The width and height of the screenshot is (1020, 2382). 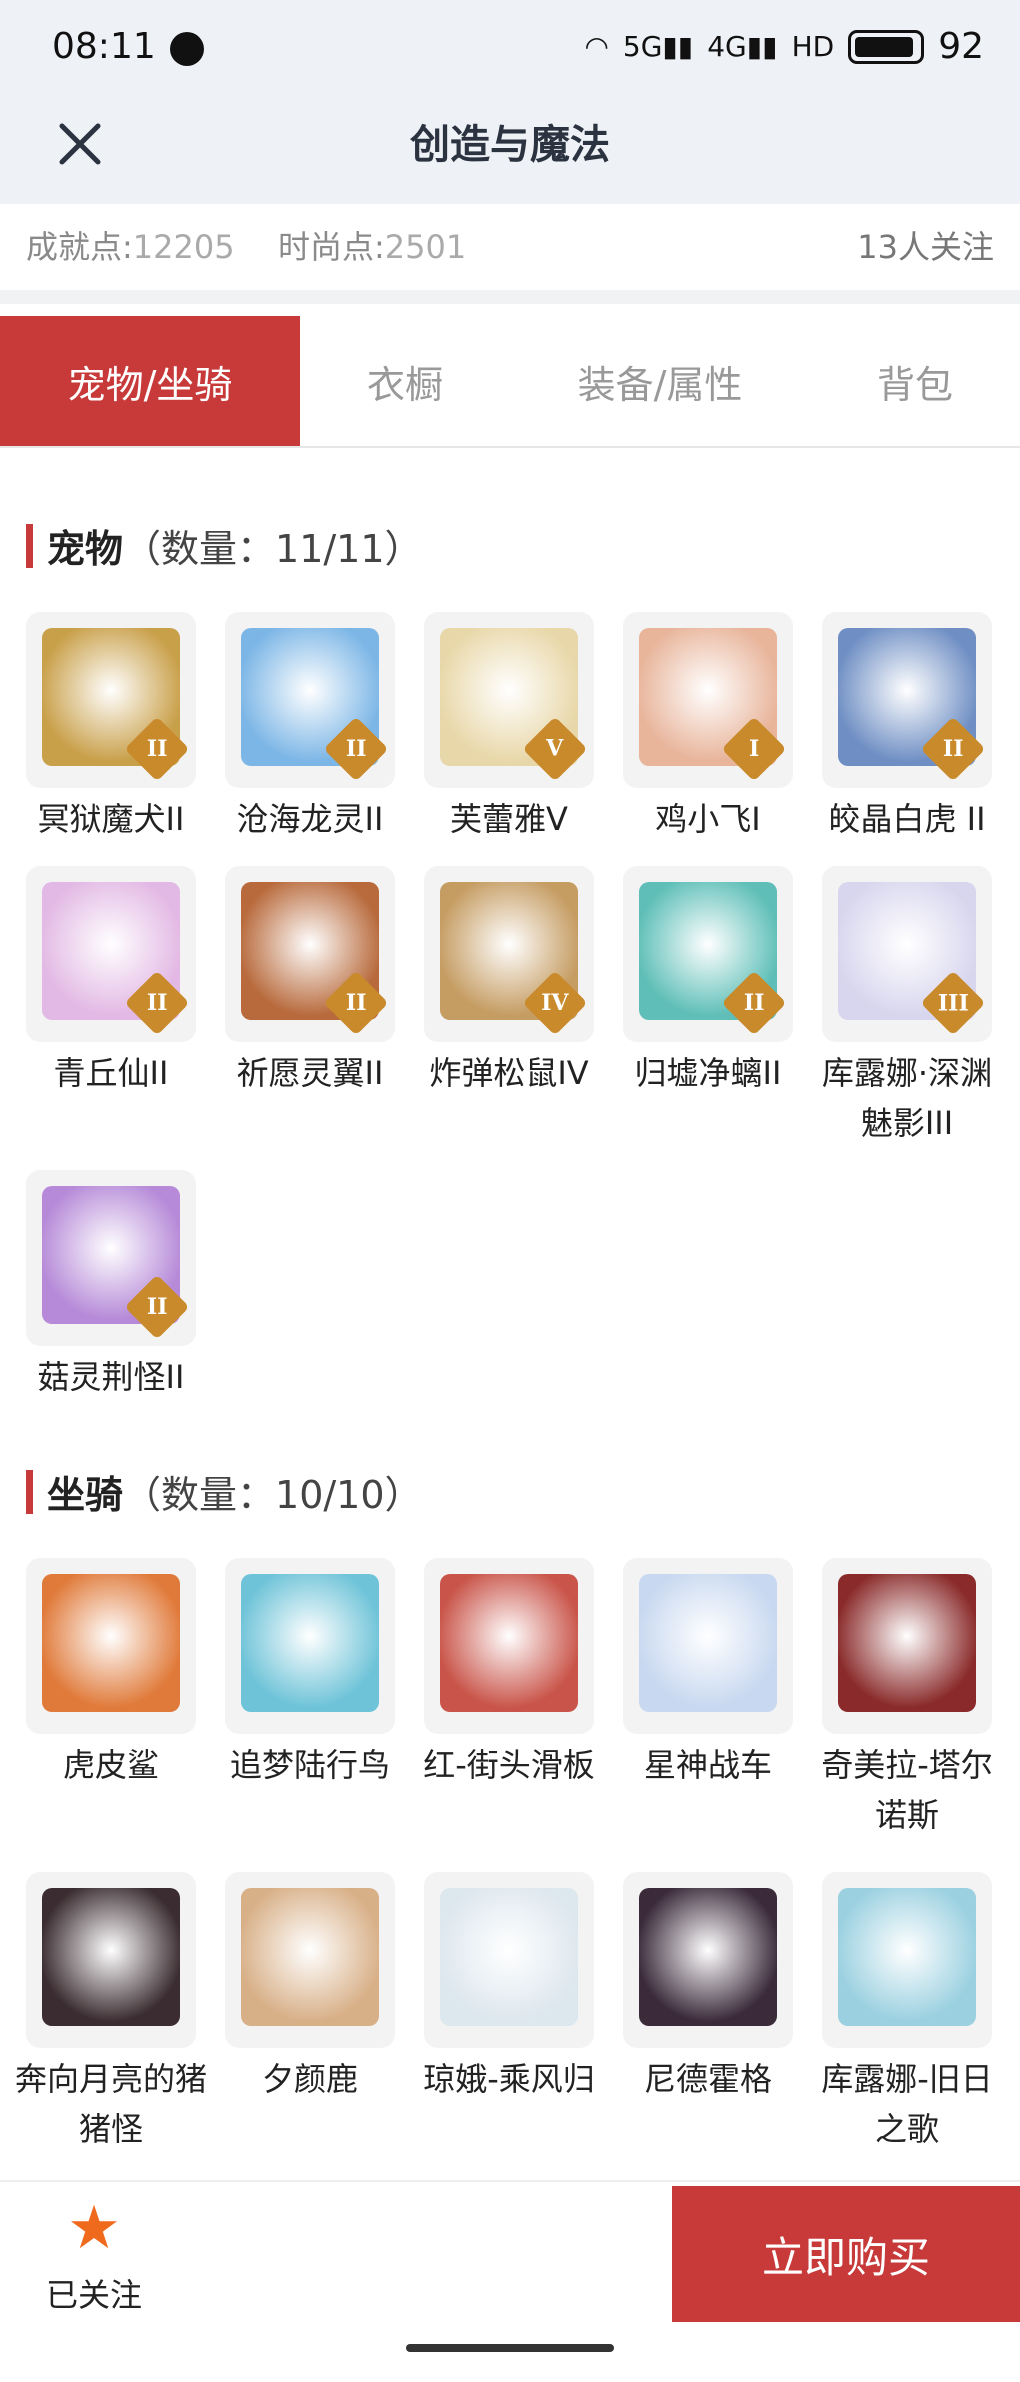 I want to click on mount-item: 库露娜-旧日之歌, so click(x=907, y=2013).